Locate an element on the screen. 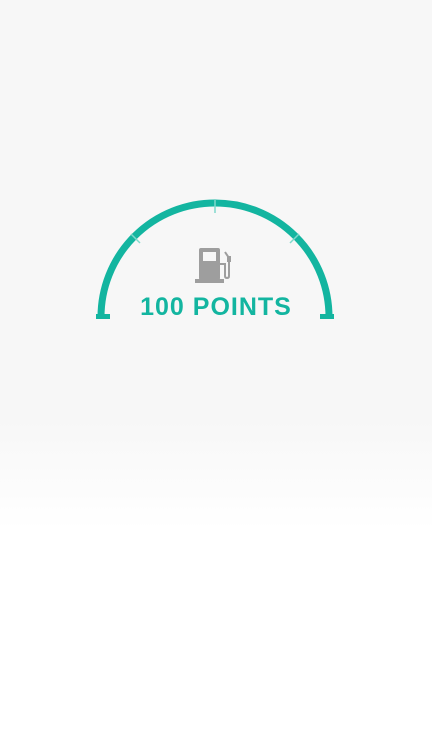 This screenshot has height=735, width=432. gauge-arc is located at coordinates (215, 259).